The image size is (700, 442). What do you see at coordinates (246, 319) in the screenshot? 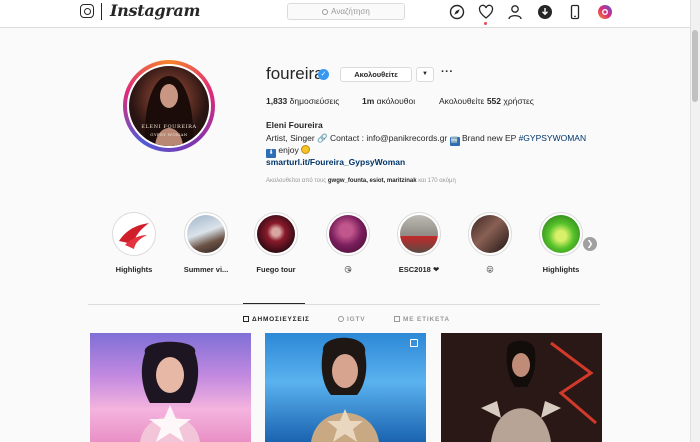
I see `grid-icon` at bounding box center [246, 319].